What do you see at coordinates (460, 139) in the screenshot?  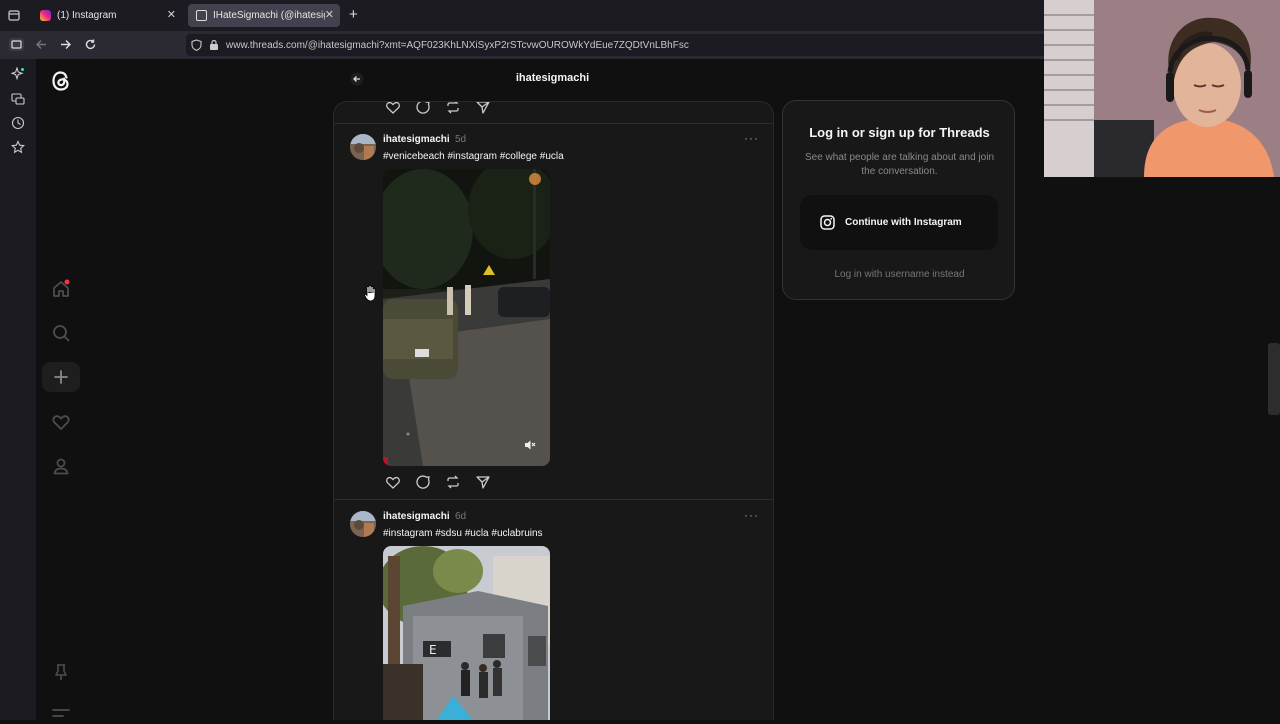 I see `post-timestamp: 5d` at bounding box center [460, 139].